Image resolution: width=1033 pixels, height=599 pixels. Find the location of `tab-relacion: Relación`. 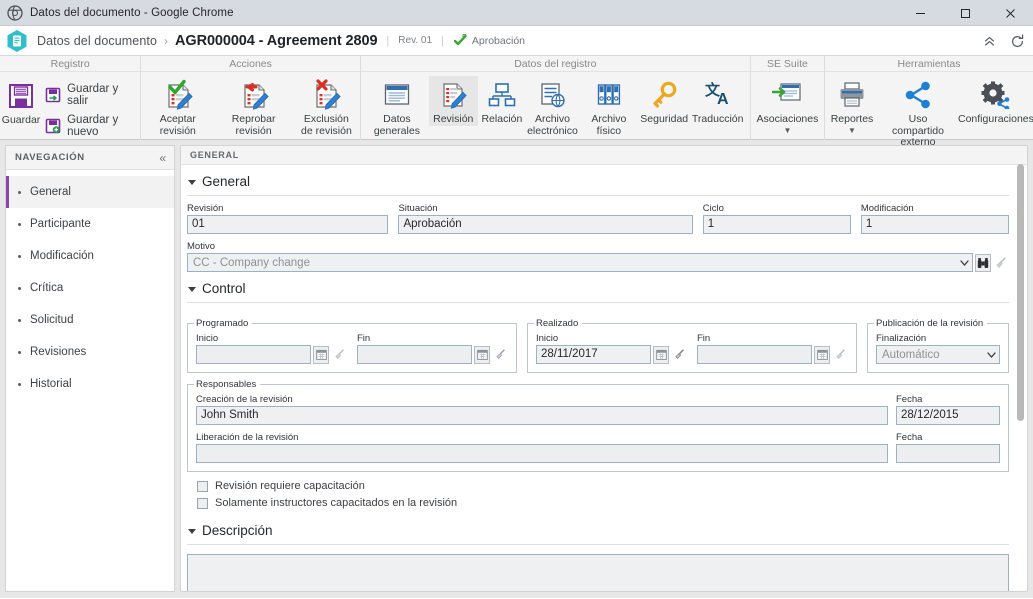

tab-relacion: Relación is located at coordinates (502, 101).